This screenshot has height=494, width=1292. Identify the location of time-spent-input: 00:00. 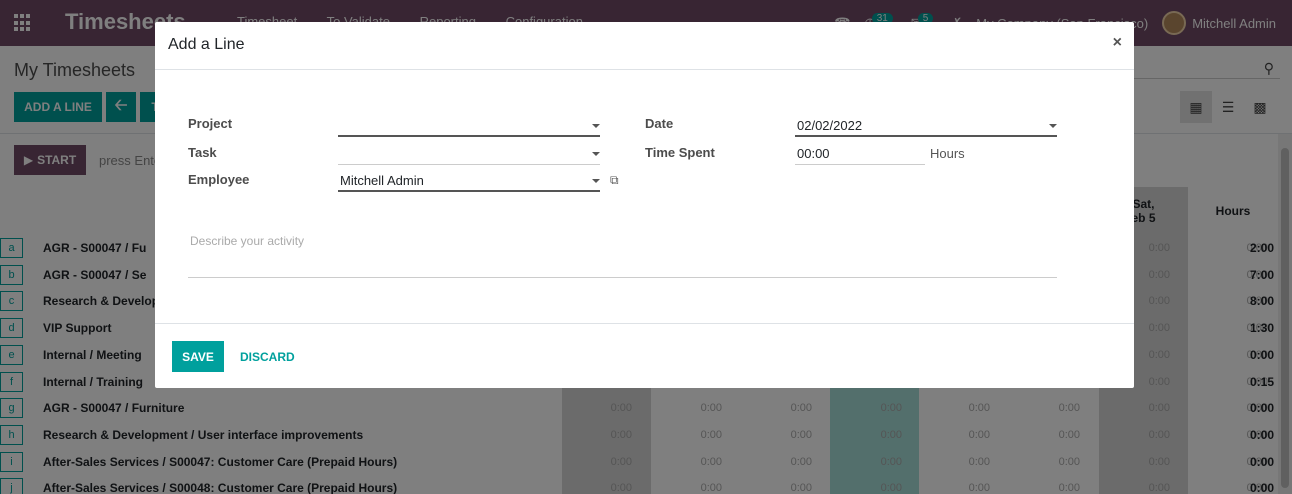
(860, 154).